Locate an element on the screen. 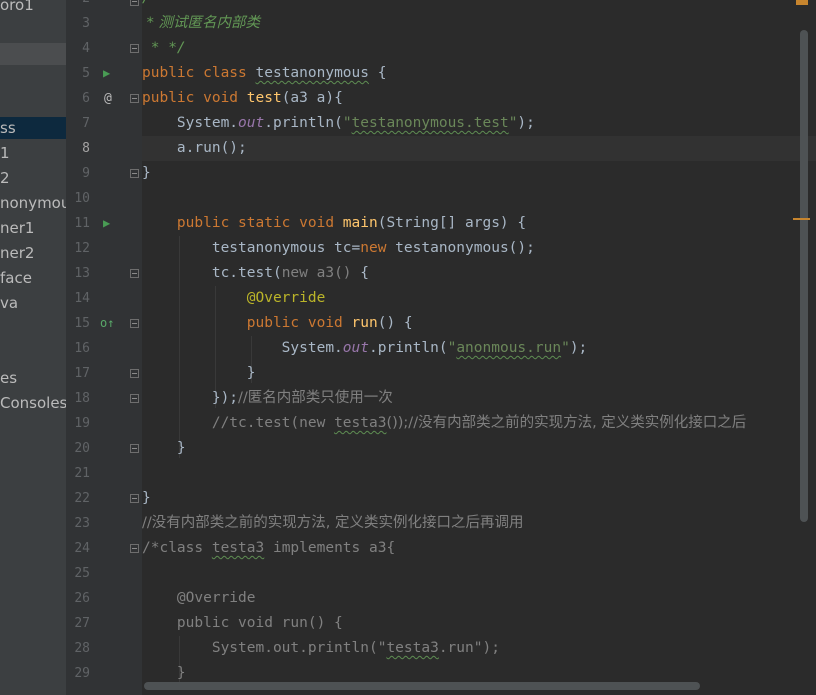 This screenshot has width=816, height=695. line-number: 7 is located at coordinates (86, 123).